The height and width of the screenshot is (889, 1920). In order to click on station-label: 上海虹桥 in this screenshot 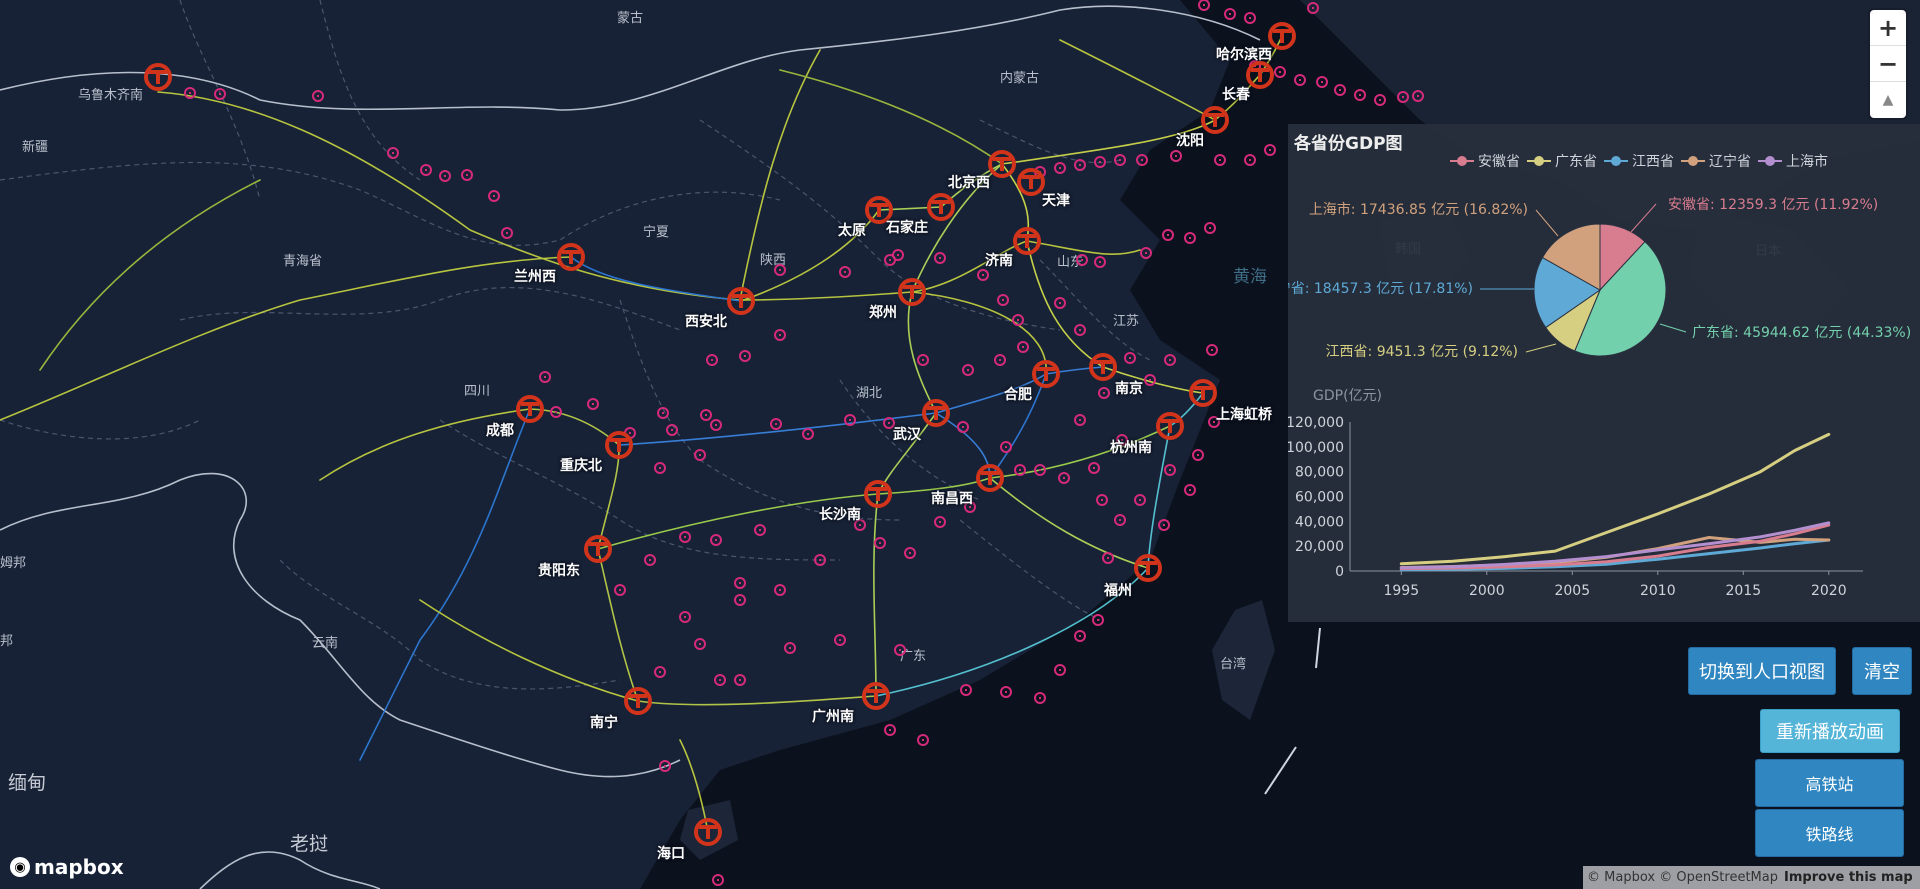, I will do `click(1244, 415)`.